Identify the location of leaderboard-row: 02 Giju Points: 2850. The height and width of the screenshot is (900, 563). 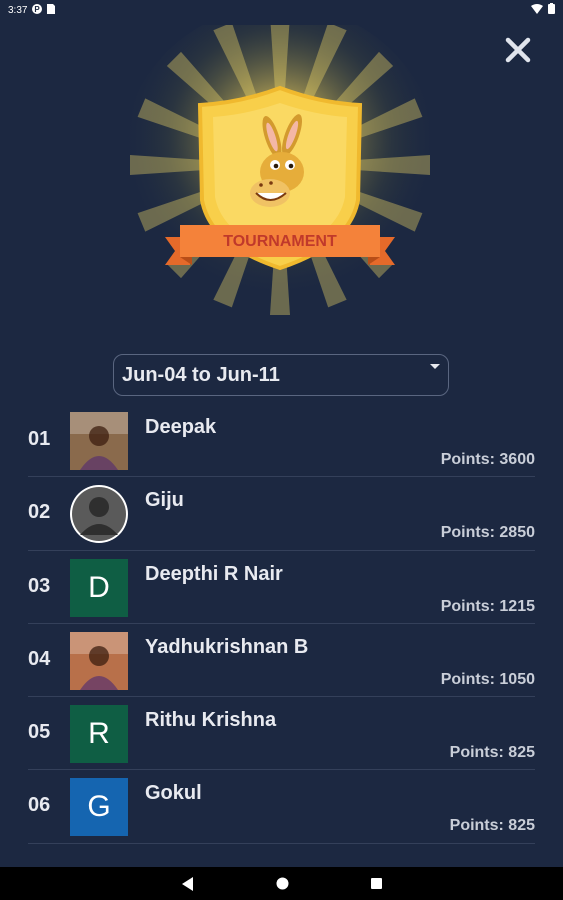
(281, 514).